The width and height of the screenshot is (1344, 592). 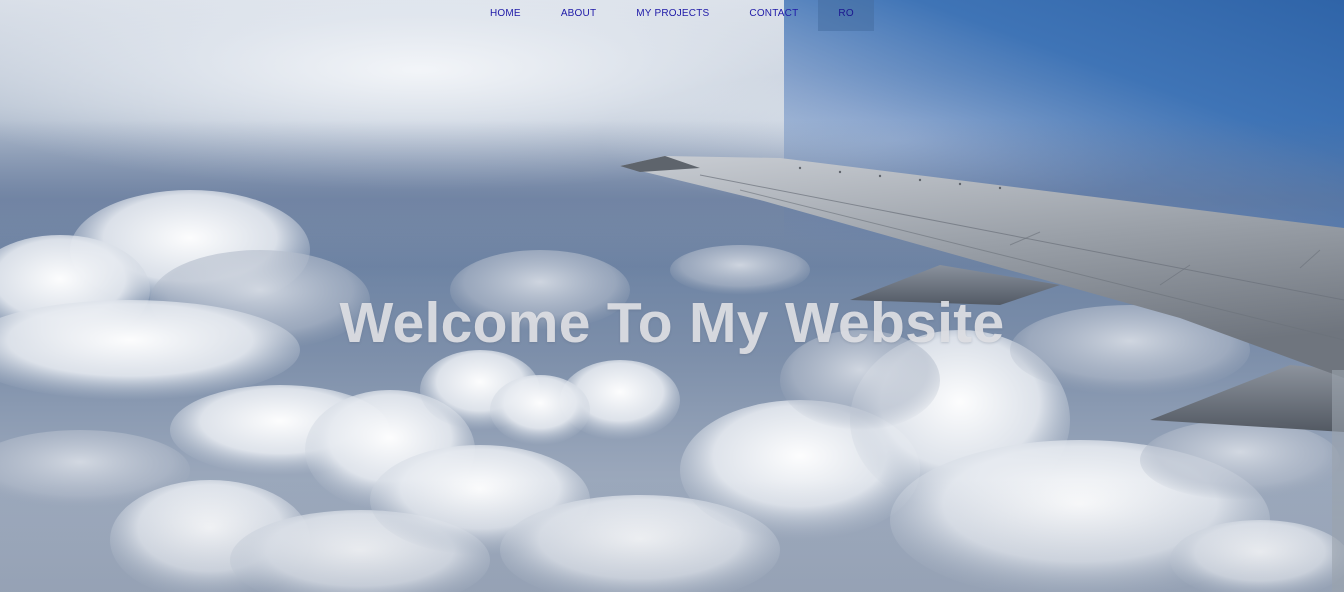 I want to click on top-navigation: HOME ABOUT MY PROJECTS CONTACT RO, so click(x=672, y=15).